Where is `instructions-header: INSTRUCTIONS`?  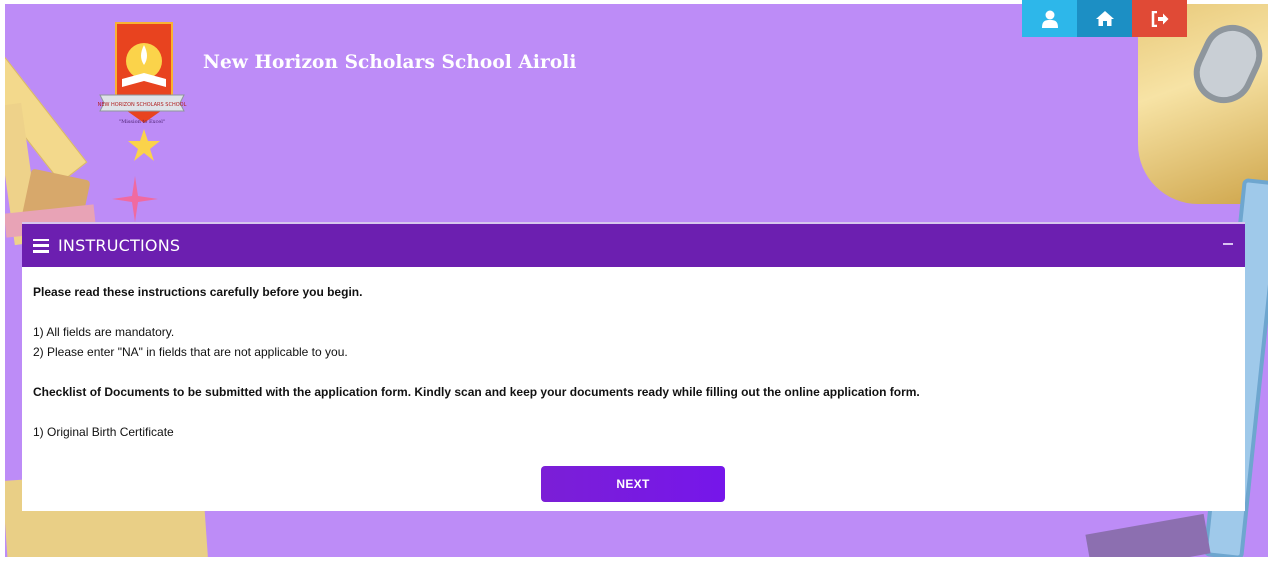
instructions-header: INSTRUCTIONS is located at coordinates (633, 244).